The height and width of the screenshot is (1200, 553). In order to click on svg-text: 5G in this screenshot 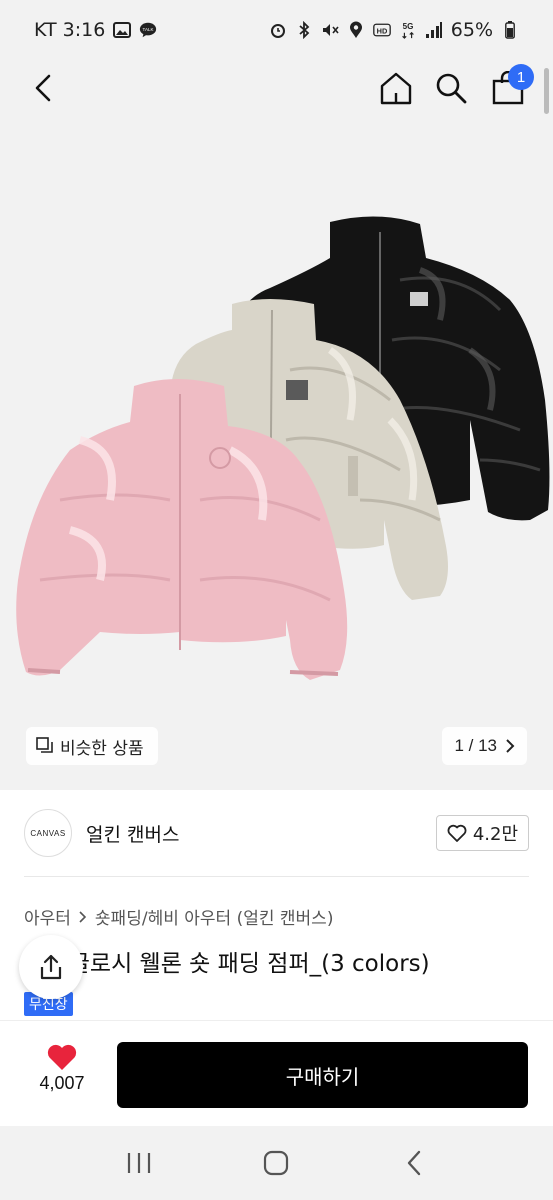, I will do `click(407, 26)`.